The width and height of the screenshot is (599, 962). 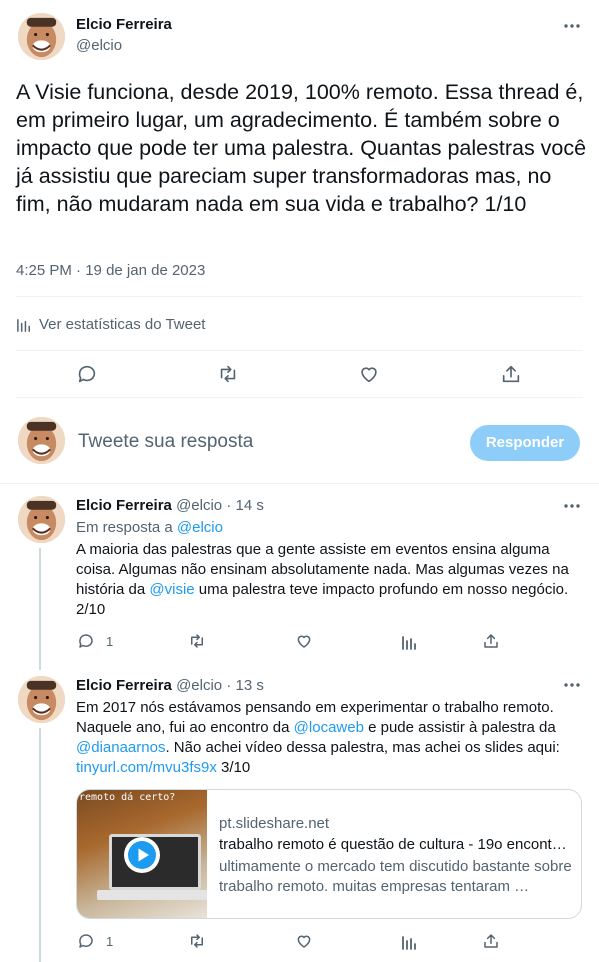 I want to click on reply-context: Em resposta a @elcio, so click(x=149, y=527).